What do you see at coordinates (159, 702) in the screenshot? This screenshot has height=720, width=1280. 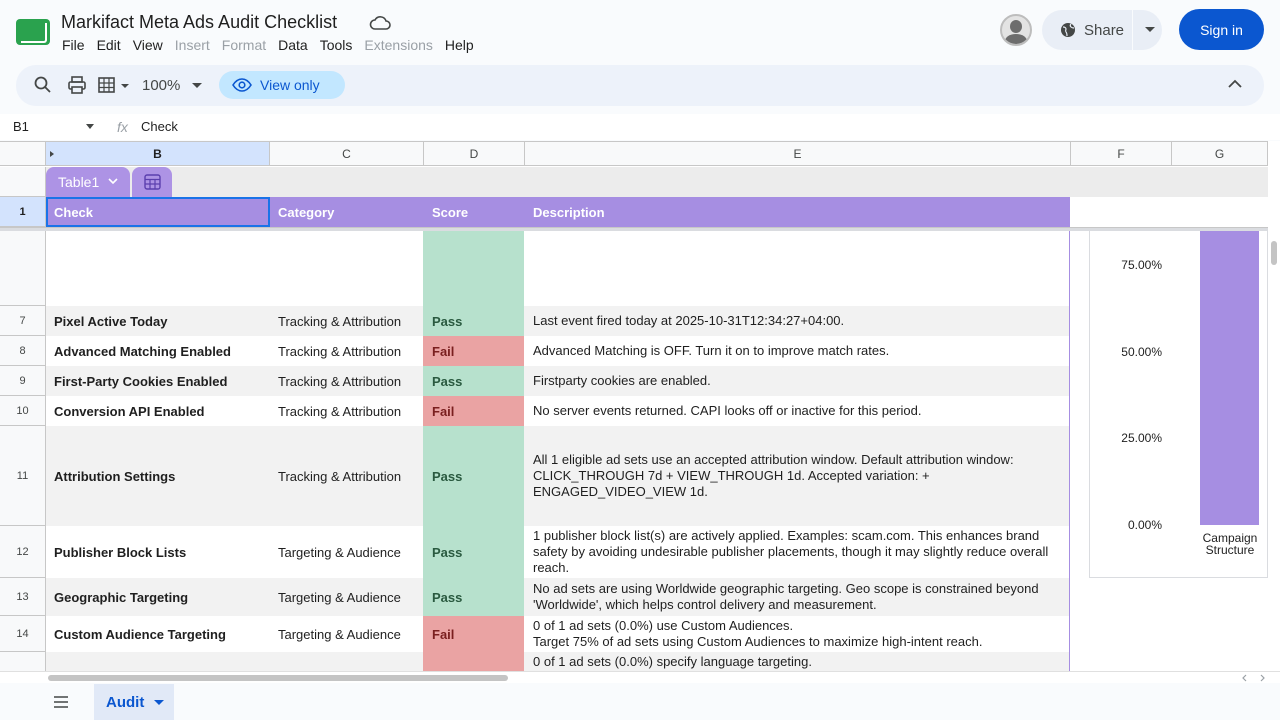 I see `sheet-tab-dropdown-icon` at bounding box center [159, 702].